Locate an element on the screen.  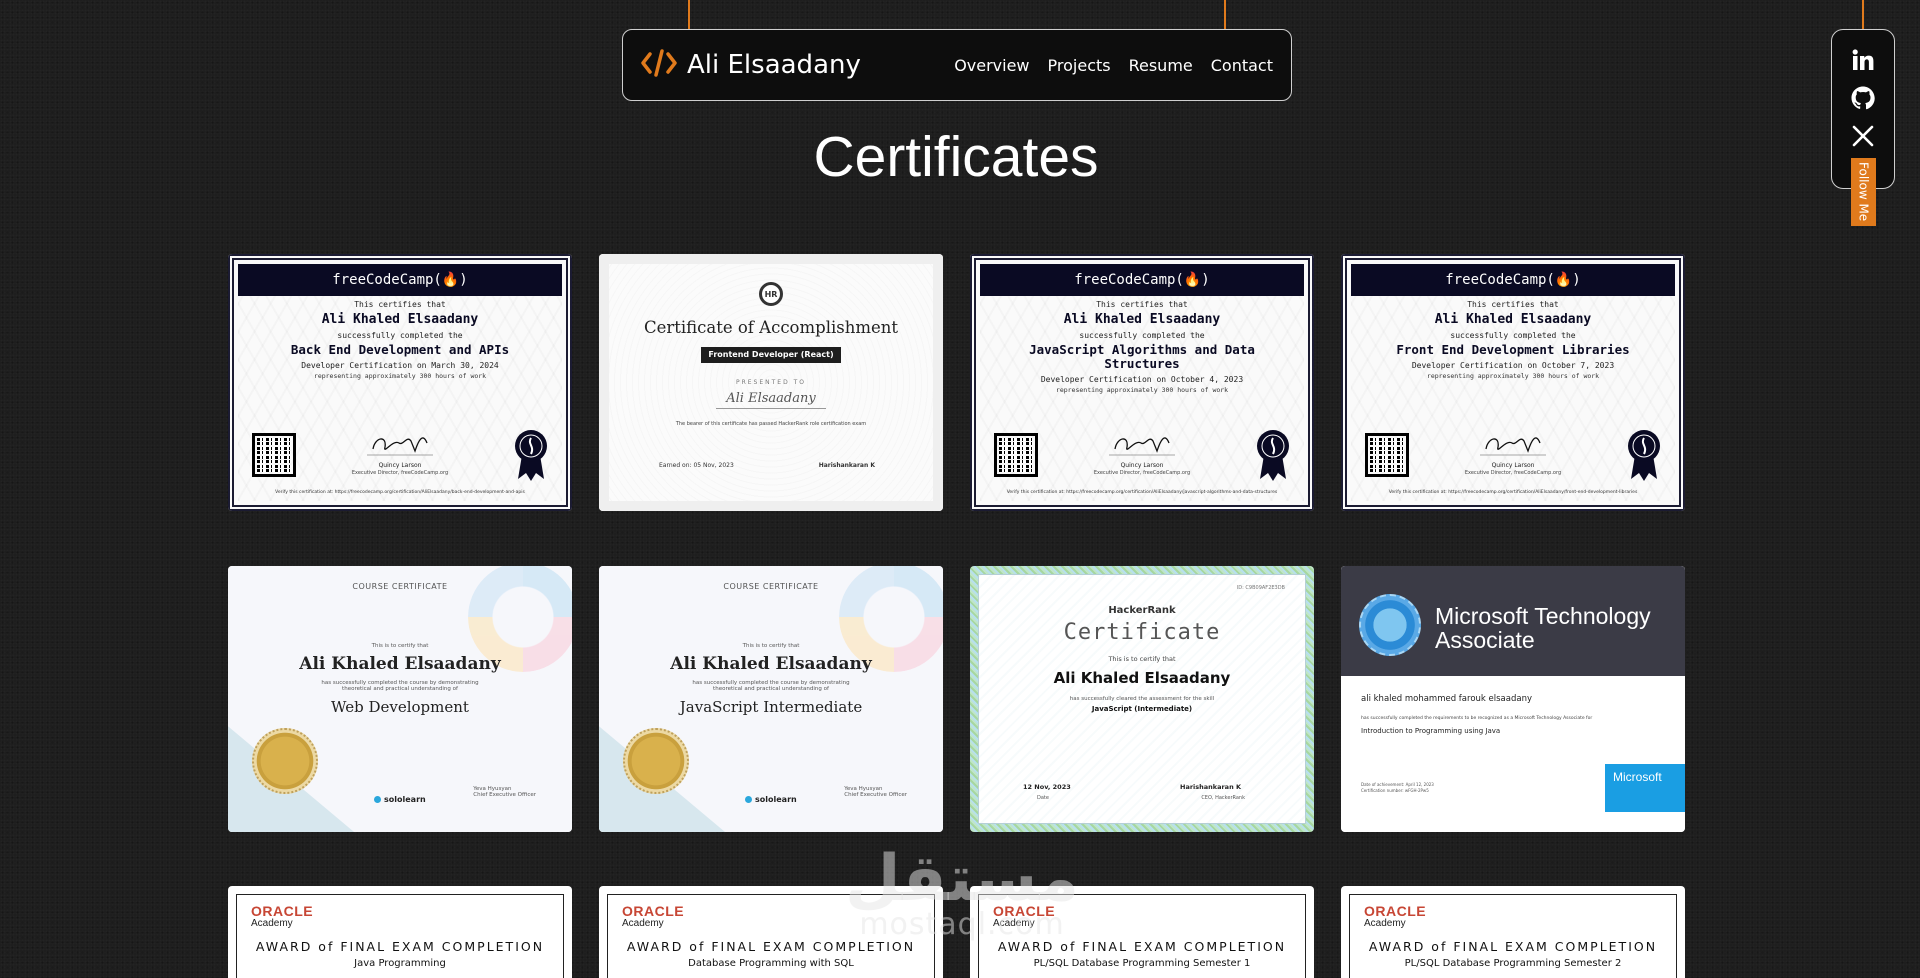
nav-contact: Contact is located at coordinates (1242, 65).